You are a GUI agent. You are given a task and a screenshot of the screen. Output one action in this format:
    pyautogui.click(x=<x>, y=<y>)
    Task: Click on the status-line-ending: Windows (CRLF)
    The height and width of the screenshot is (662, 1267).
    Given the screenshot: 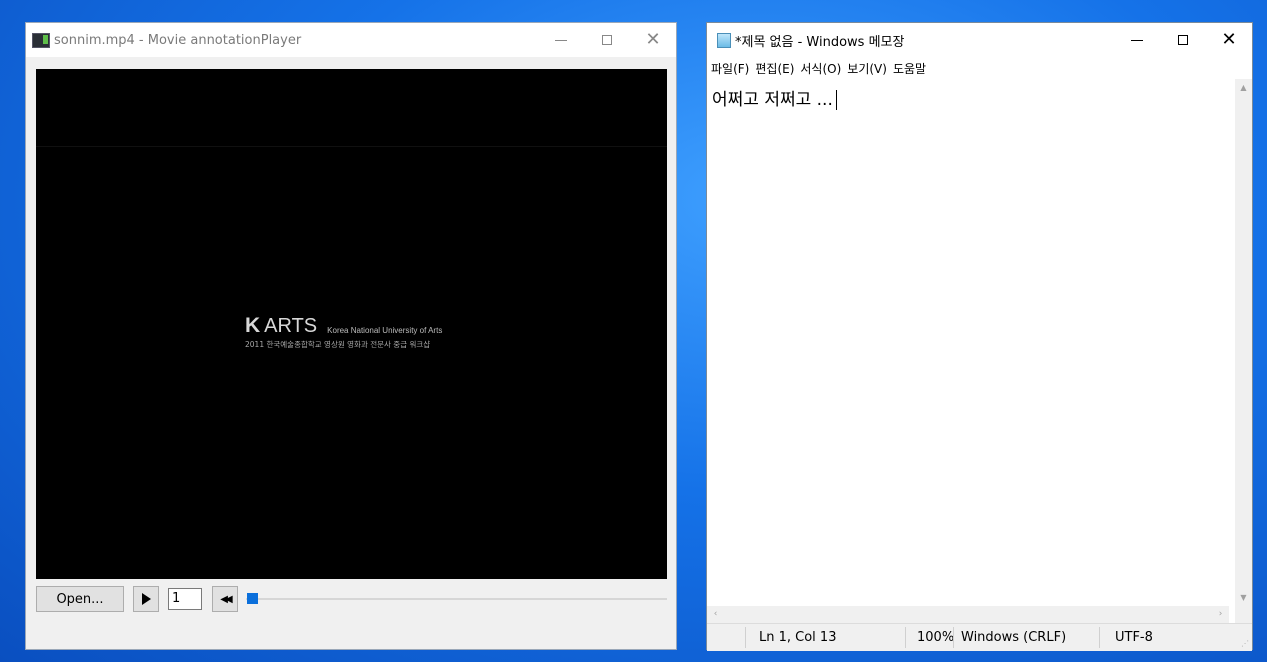 What is the action you would take?
    pyautogui.click(x=1014, y=637)
    